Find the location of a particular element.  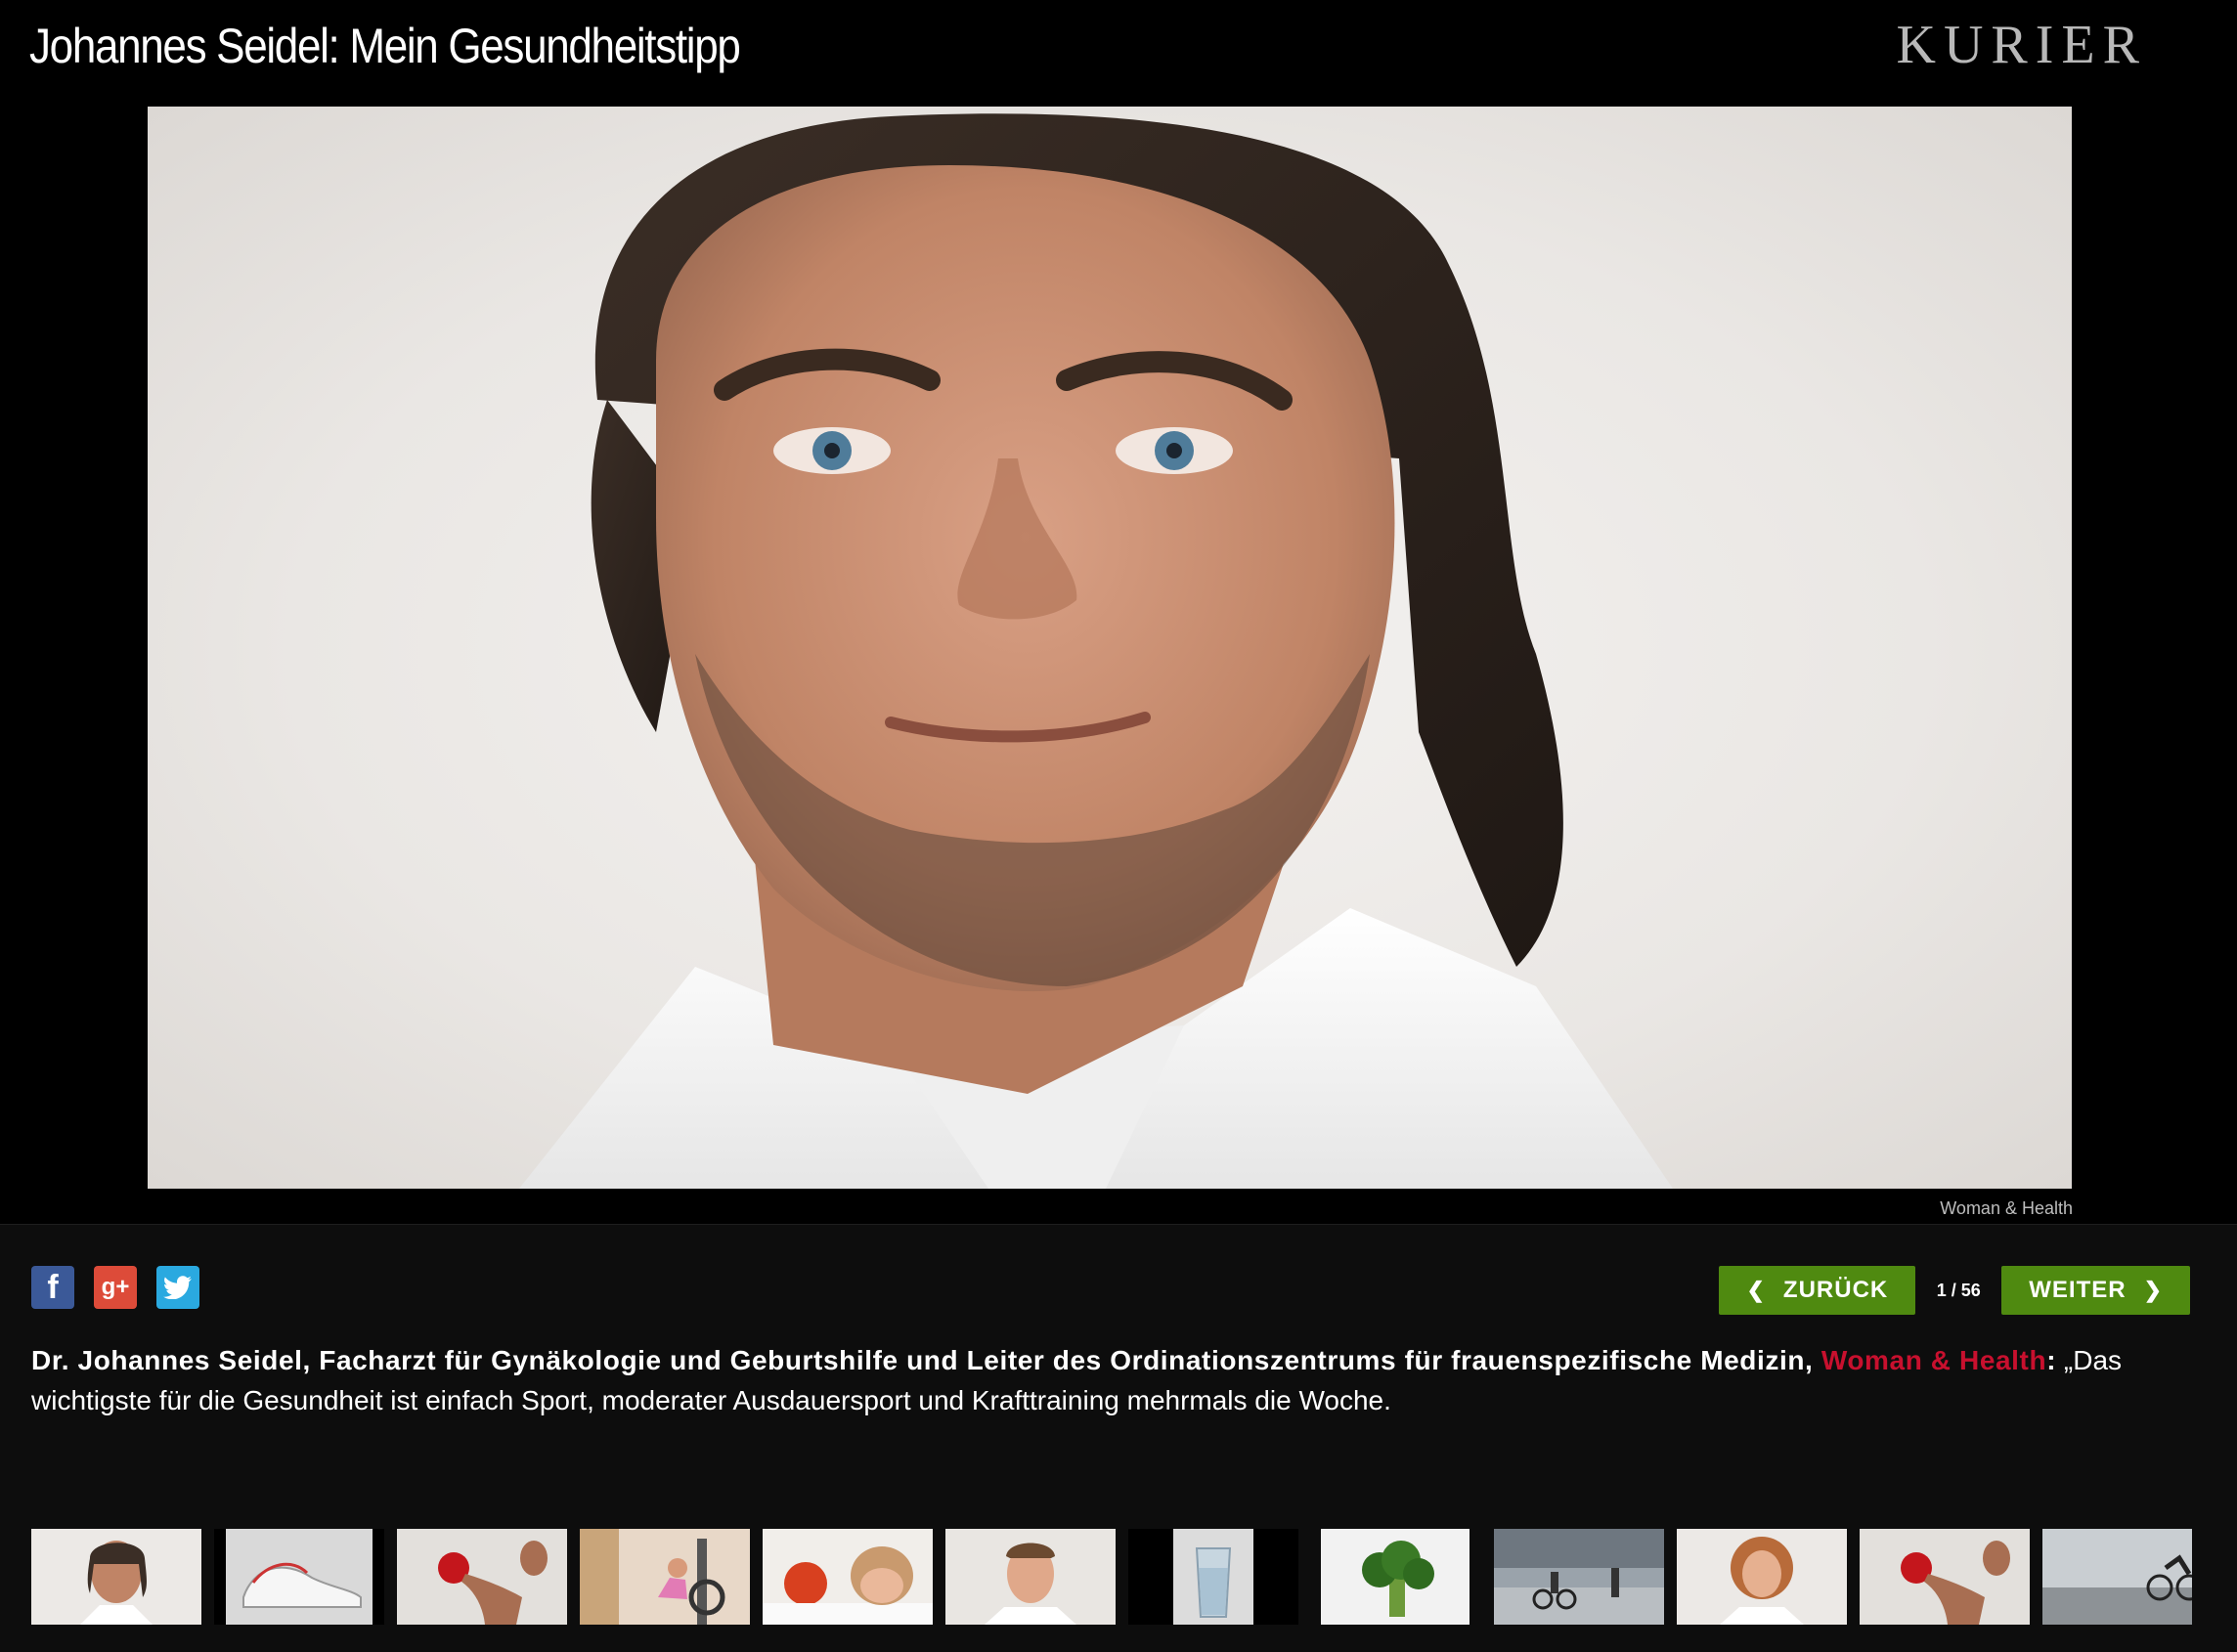

next-button: WEITER ❯ is located at coordinates (2095, 1290).